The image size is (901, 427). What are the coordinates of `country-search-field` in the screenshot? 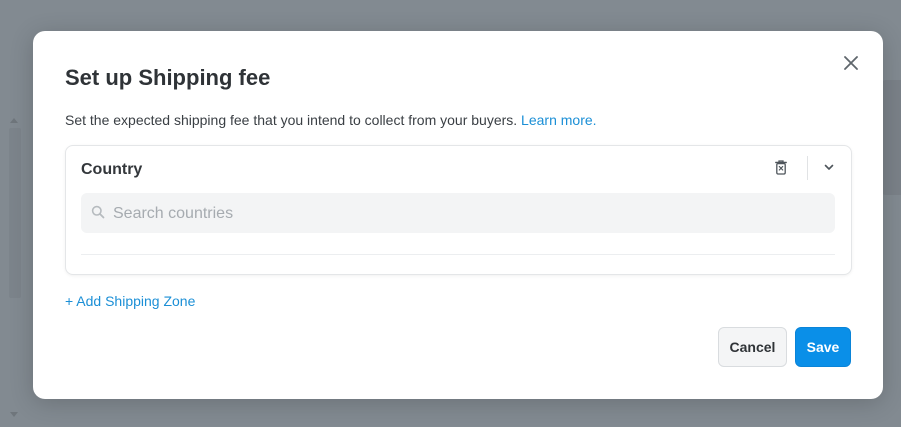 It's located at (458, 214).